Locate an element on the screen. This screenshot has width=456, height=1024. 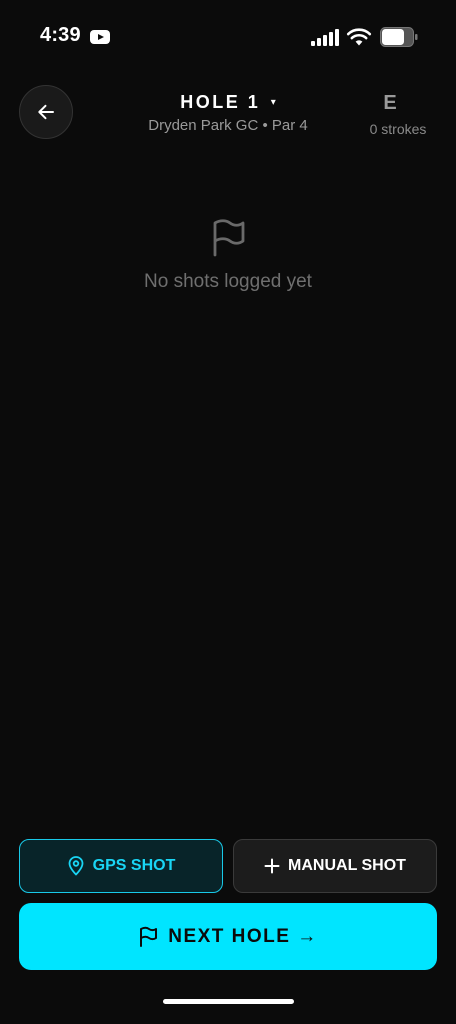
home-indicator is located at coordinates (228, 1001).